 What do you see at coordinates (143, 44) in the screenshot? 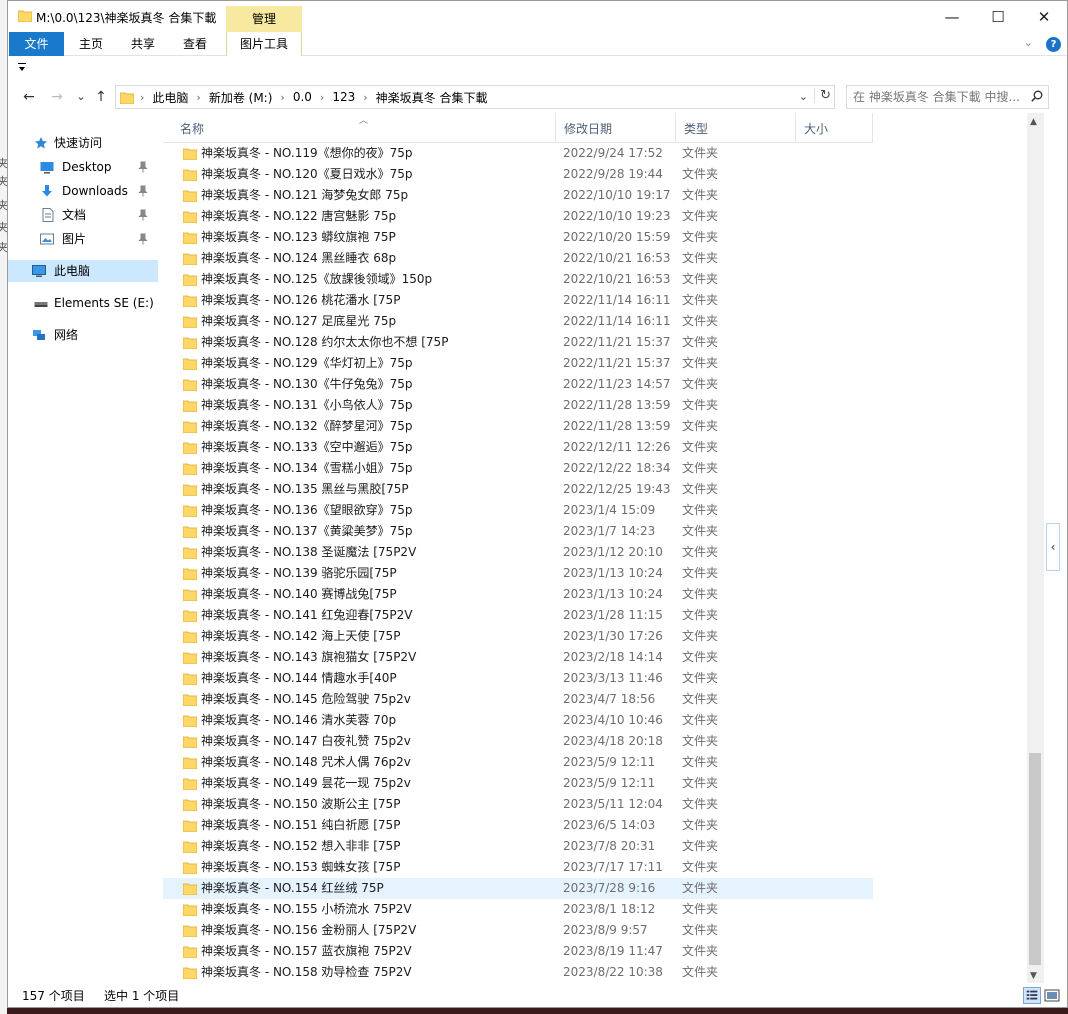
I see `tab-share: 共享` at bounding box center [143, 44].